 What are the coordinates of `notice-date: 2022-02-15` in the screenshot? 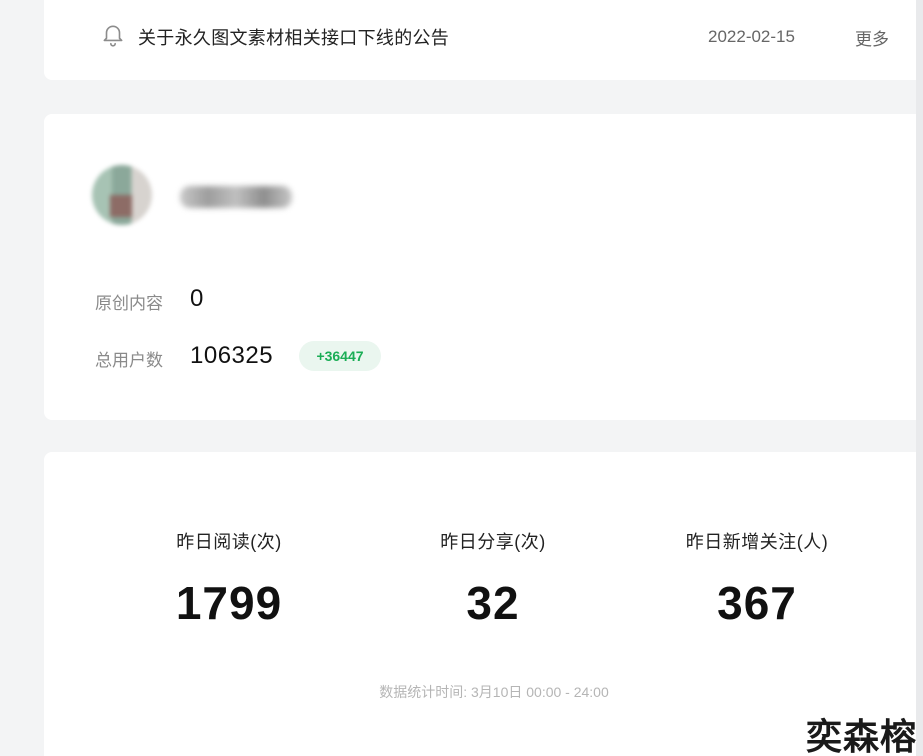 It's located at (751, 36).